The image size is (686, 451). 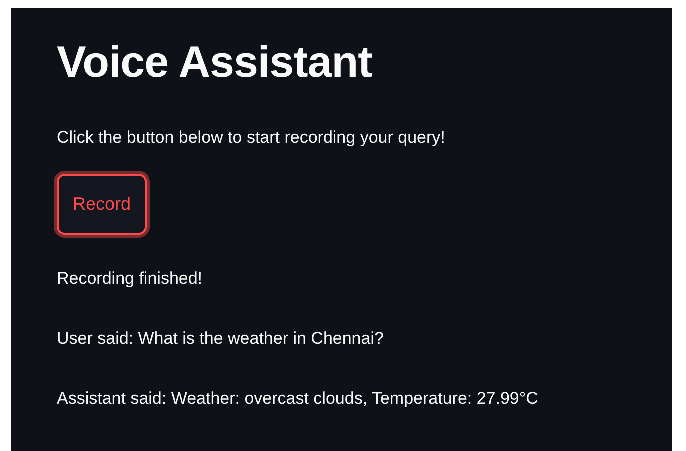 I want to click on status-message: User said: What is the weather in Chennai?, so click(x=220, y=339).